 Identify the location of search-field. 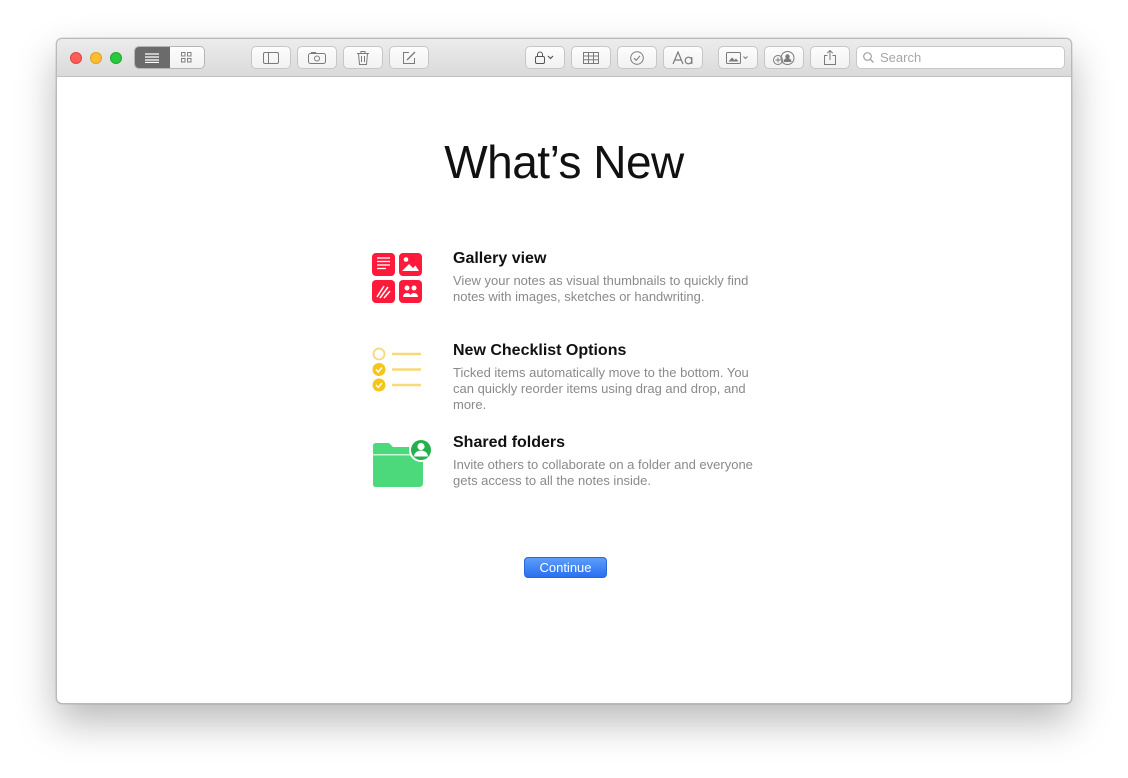
(960, 57).